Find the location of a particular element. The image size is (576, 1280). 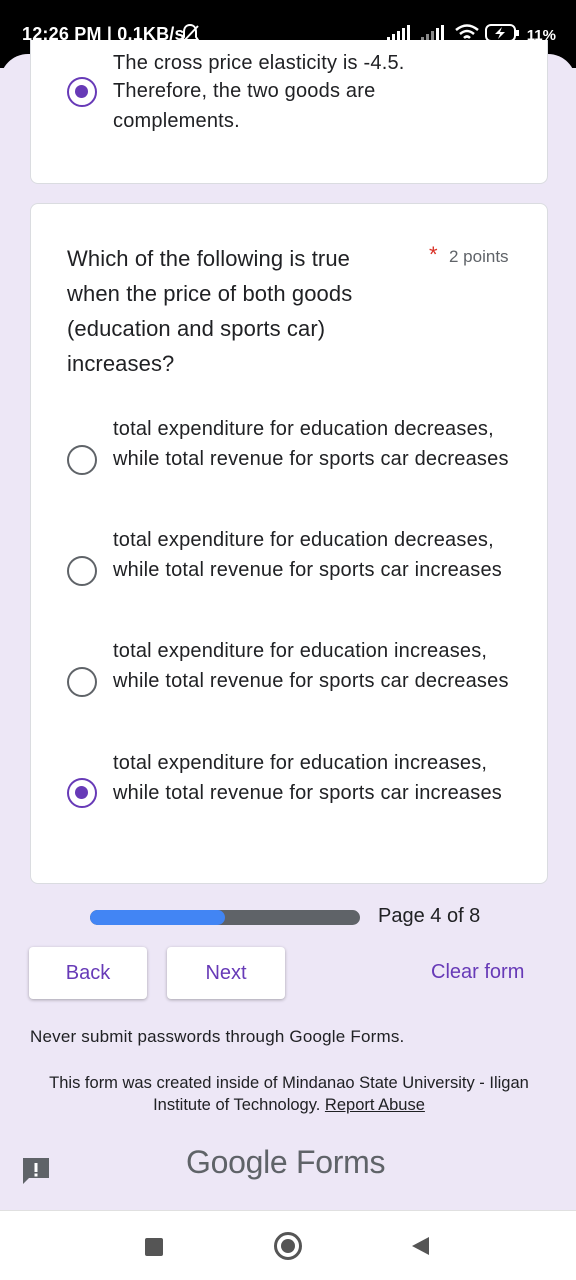

feedback-icon is located at coordinates (36, 1171).